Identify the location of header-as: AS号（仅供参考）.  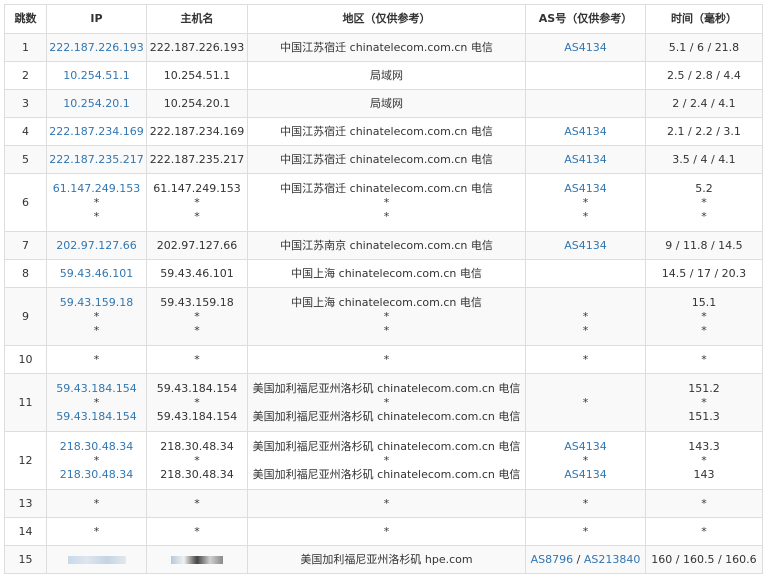
(585, 19).